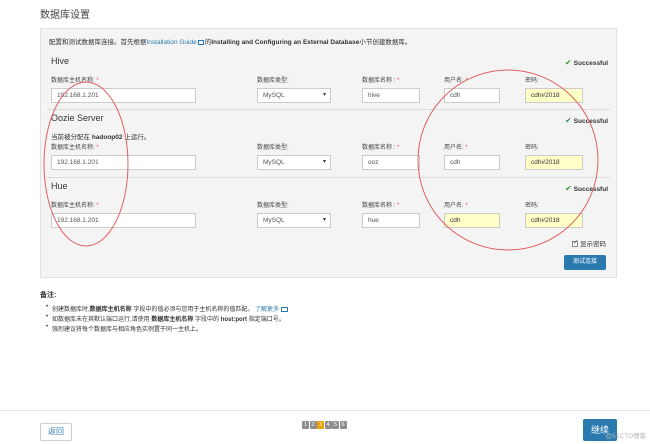  What do you see at coordinates (472, 95) in the screenshot?
I see `hive-user-input: cdh` at bounding box center [472, 95].